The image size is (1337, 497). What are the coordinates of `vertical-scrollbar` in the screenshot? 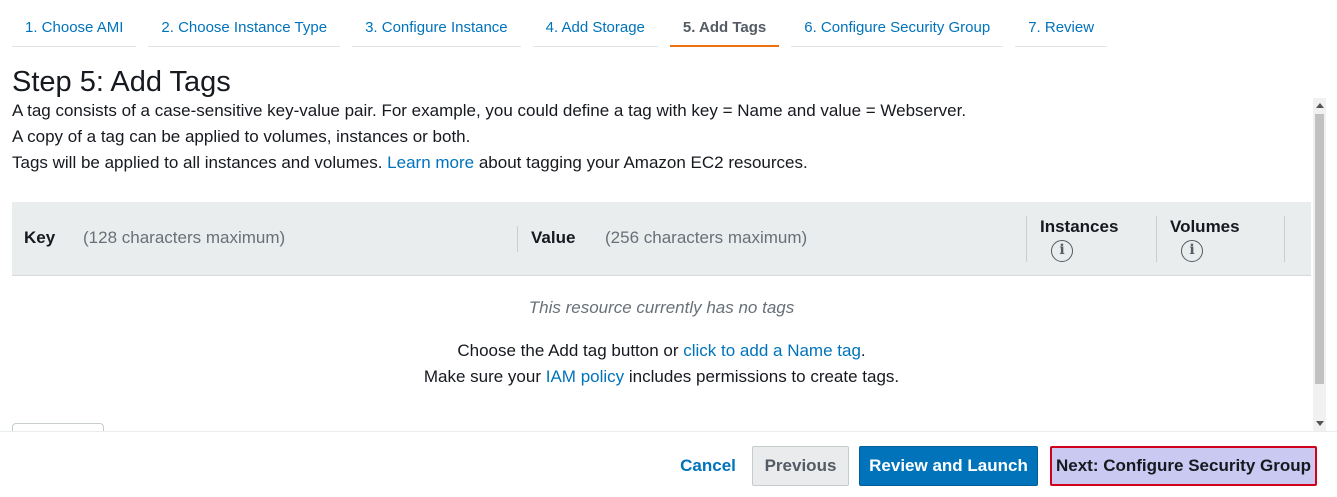 It's located at (1319, 264).